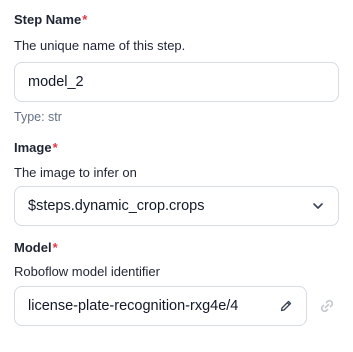  Describe the element at coordinates (176, 82) in the screenshot. I see `step-name-input: model_2` at that location.